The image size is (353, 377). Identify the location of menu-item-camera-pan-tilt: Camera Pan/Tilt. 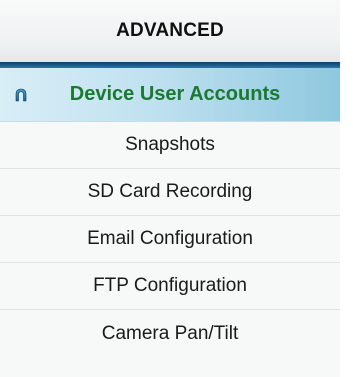
(170, 333).